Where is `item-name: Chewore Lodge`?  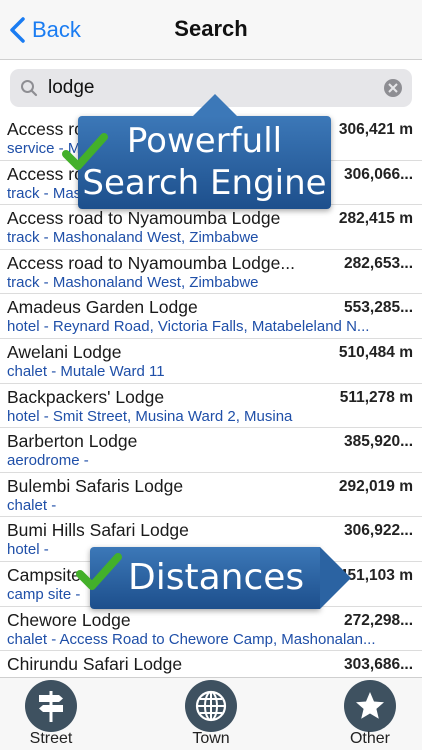
item-name: Chewore Lodge is located at coordinates (69, 619).